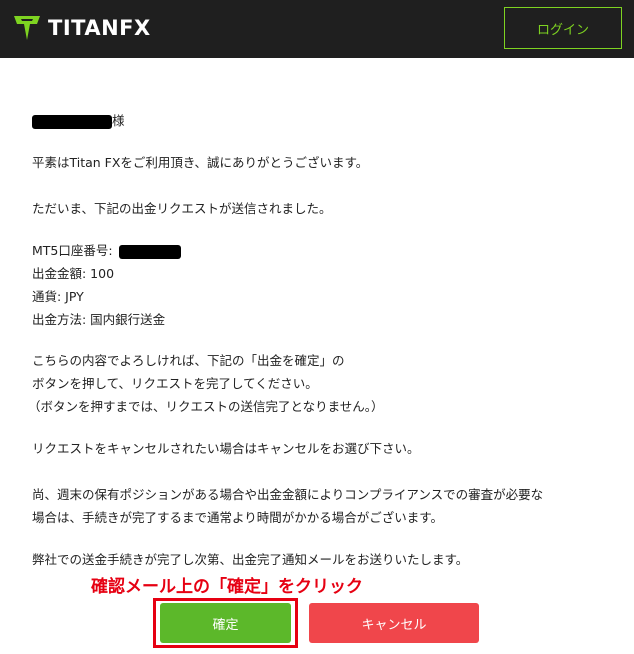 The height and width of the screenshot is (654, 634). What do you see at coordinates (188, 360) in the screenshot?
I see `instruction-line-1: こちらの内容でよろしければ、下記の「出金を確定」の` at bounding box center [188, 360].